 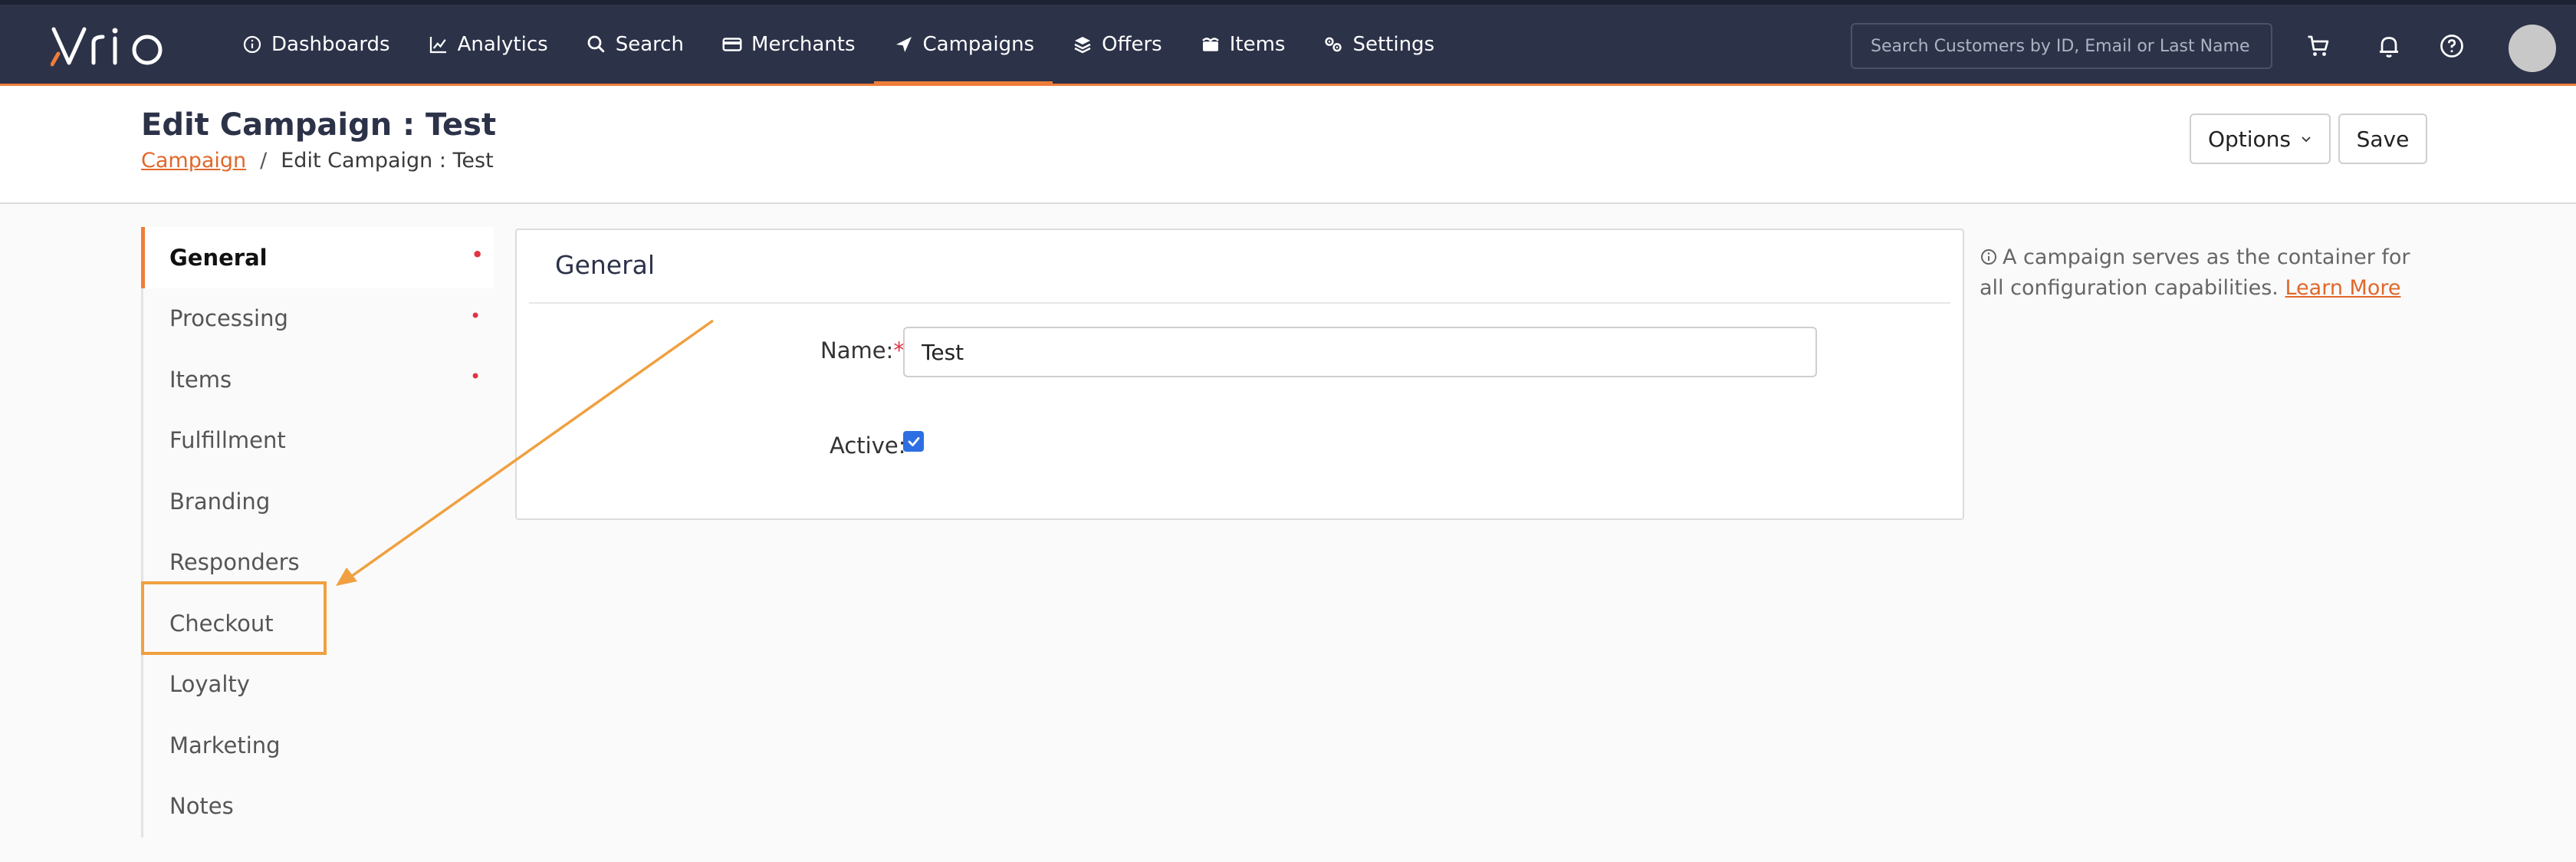 What do you see at coordinates (319, 623) in the screenshot?
I see `sidebar-item-checkout: Checkout` at bounding box center [319, 623].